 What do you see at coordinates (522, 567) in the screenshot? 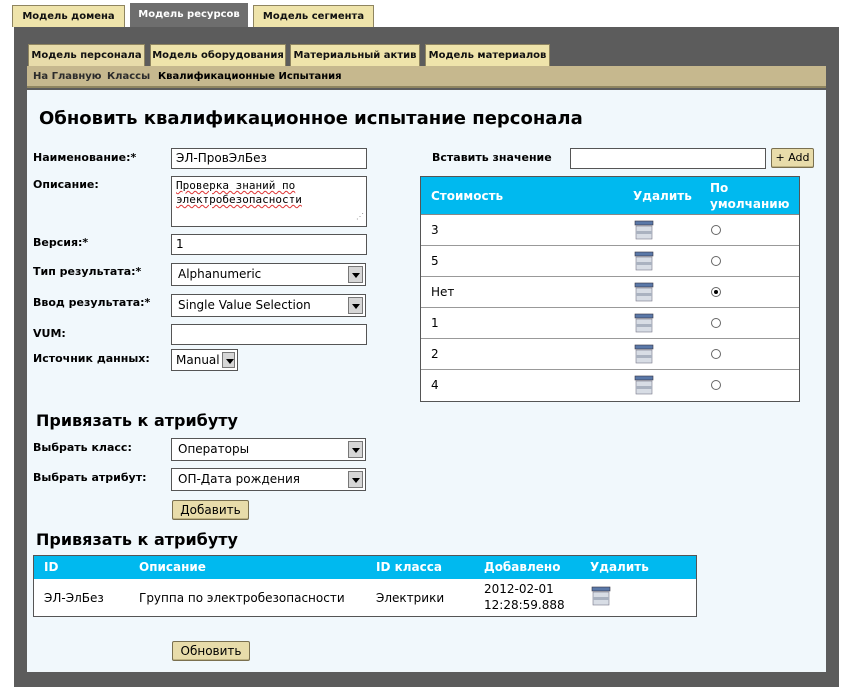
I see `added-header: Добавлено` at bounding box center [522, 567].